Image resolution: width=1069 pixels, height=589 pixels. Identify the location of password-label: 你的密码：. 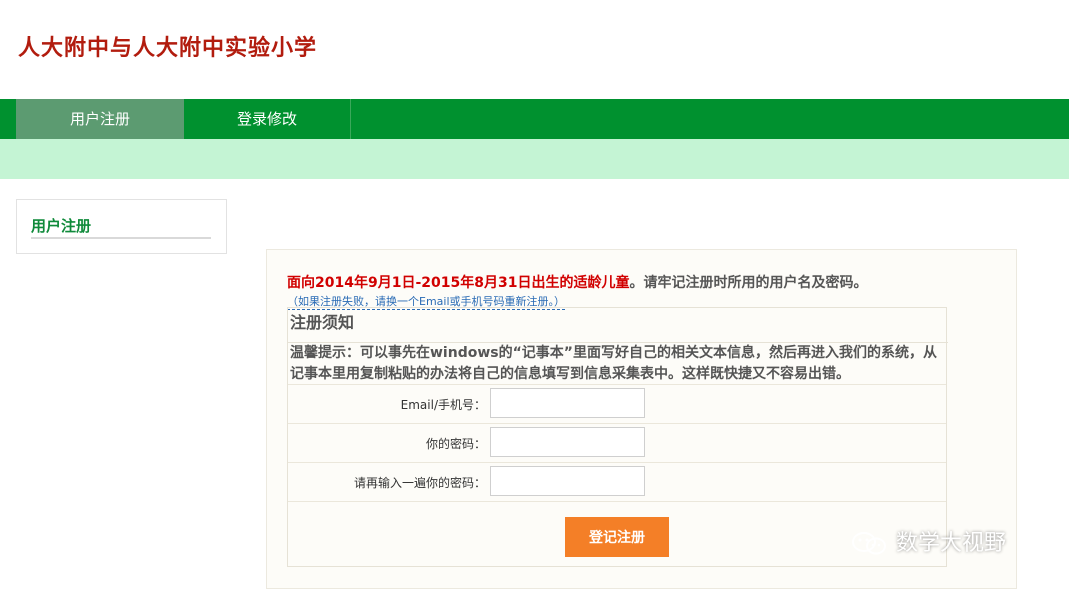
(455, 444).